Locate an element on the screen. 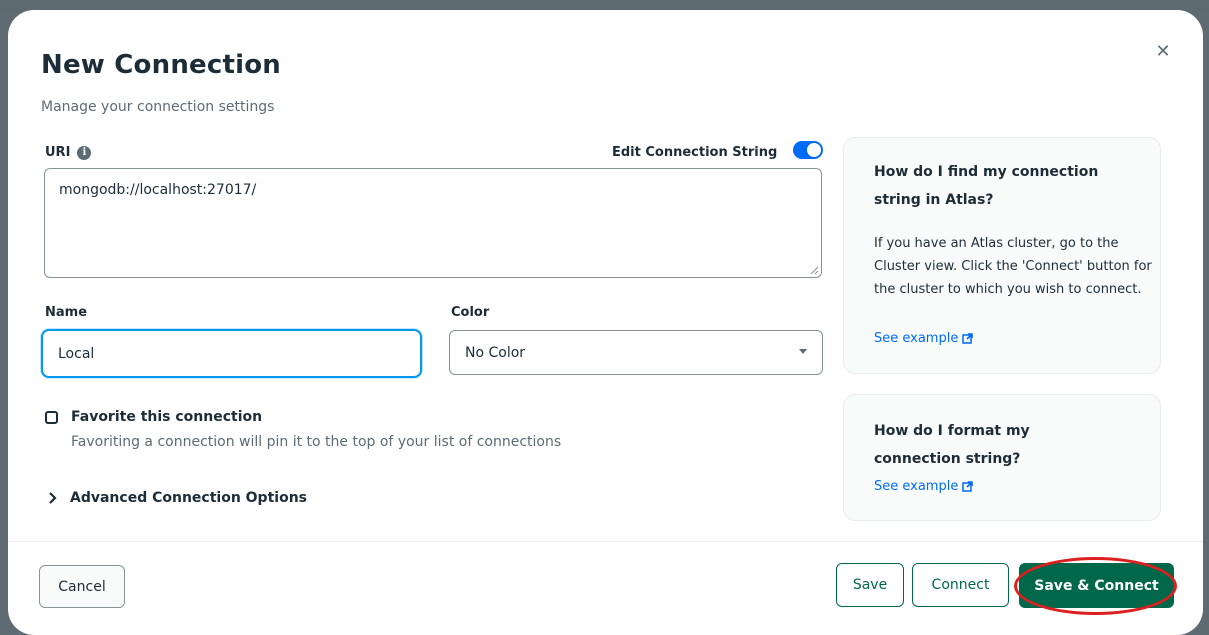 The width and height of the screenshot is (1209, 635). help-title: How do I format my connection string? is located at coordinates (952, 445).